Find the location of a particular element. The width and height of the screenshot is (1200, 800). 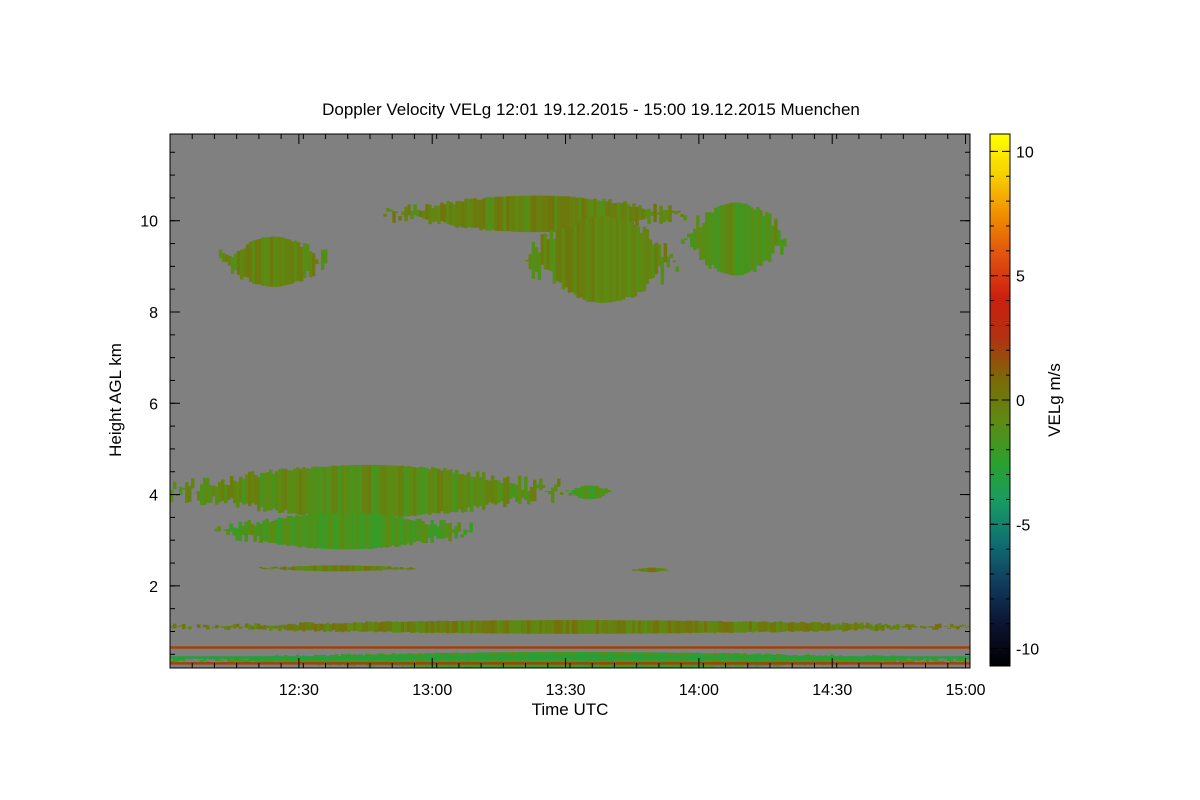

y-tick-label: 6 is located at coordinates (153, 404).